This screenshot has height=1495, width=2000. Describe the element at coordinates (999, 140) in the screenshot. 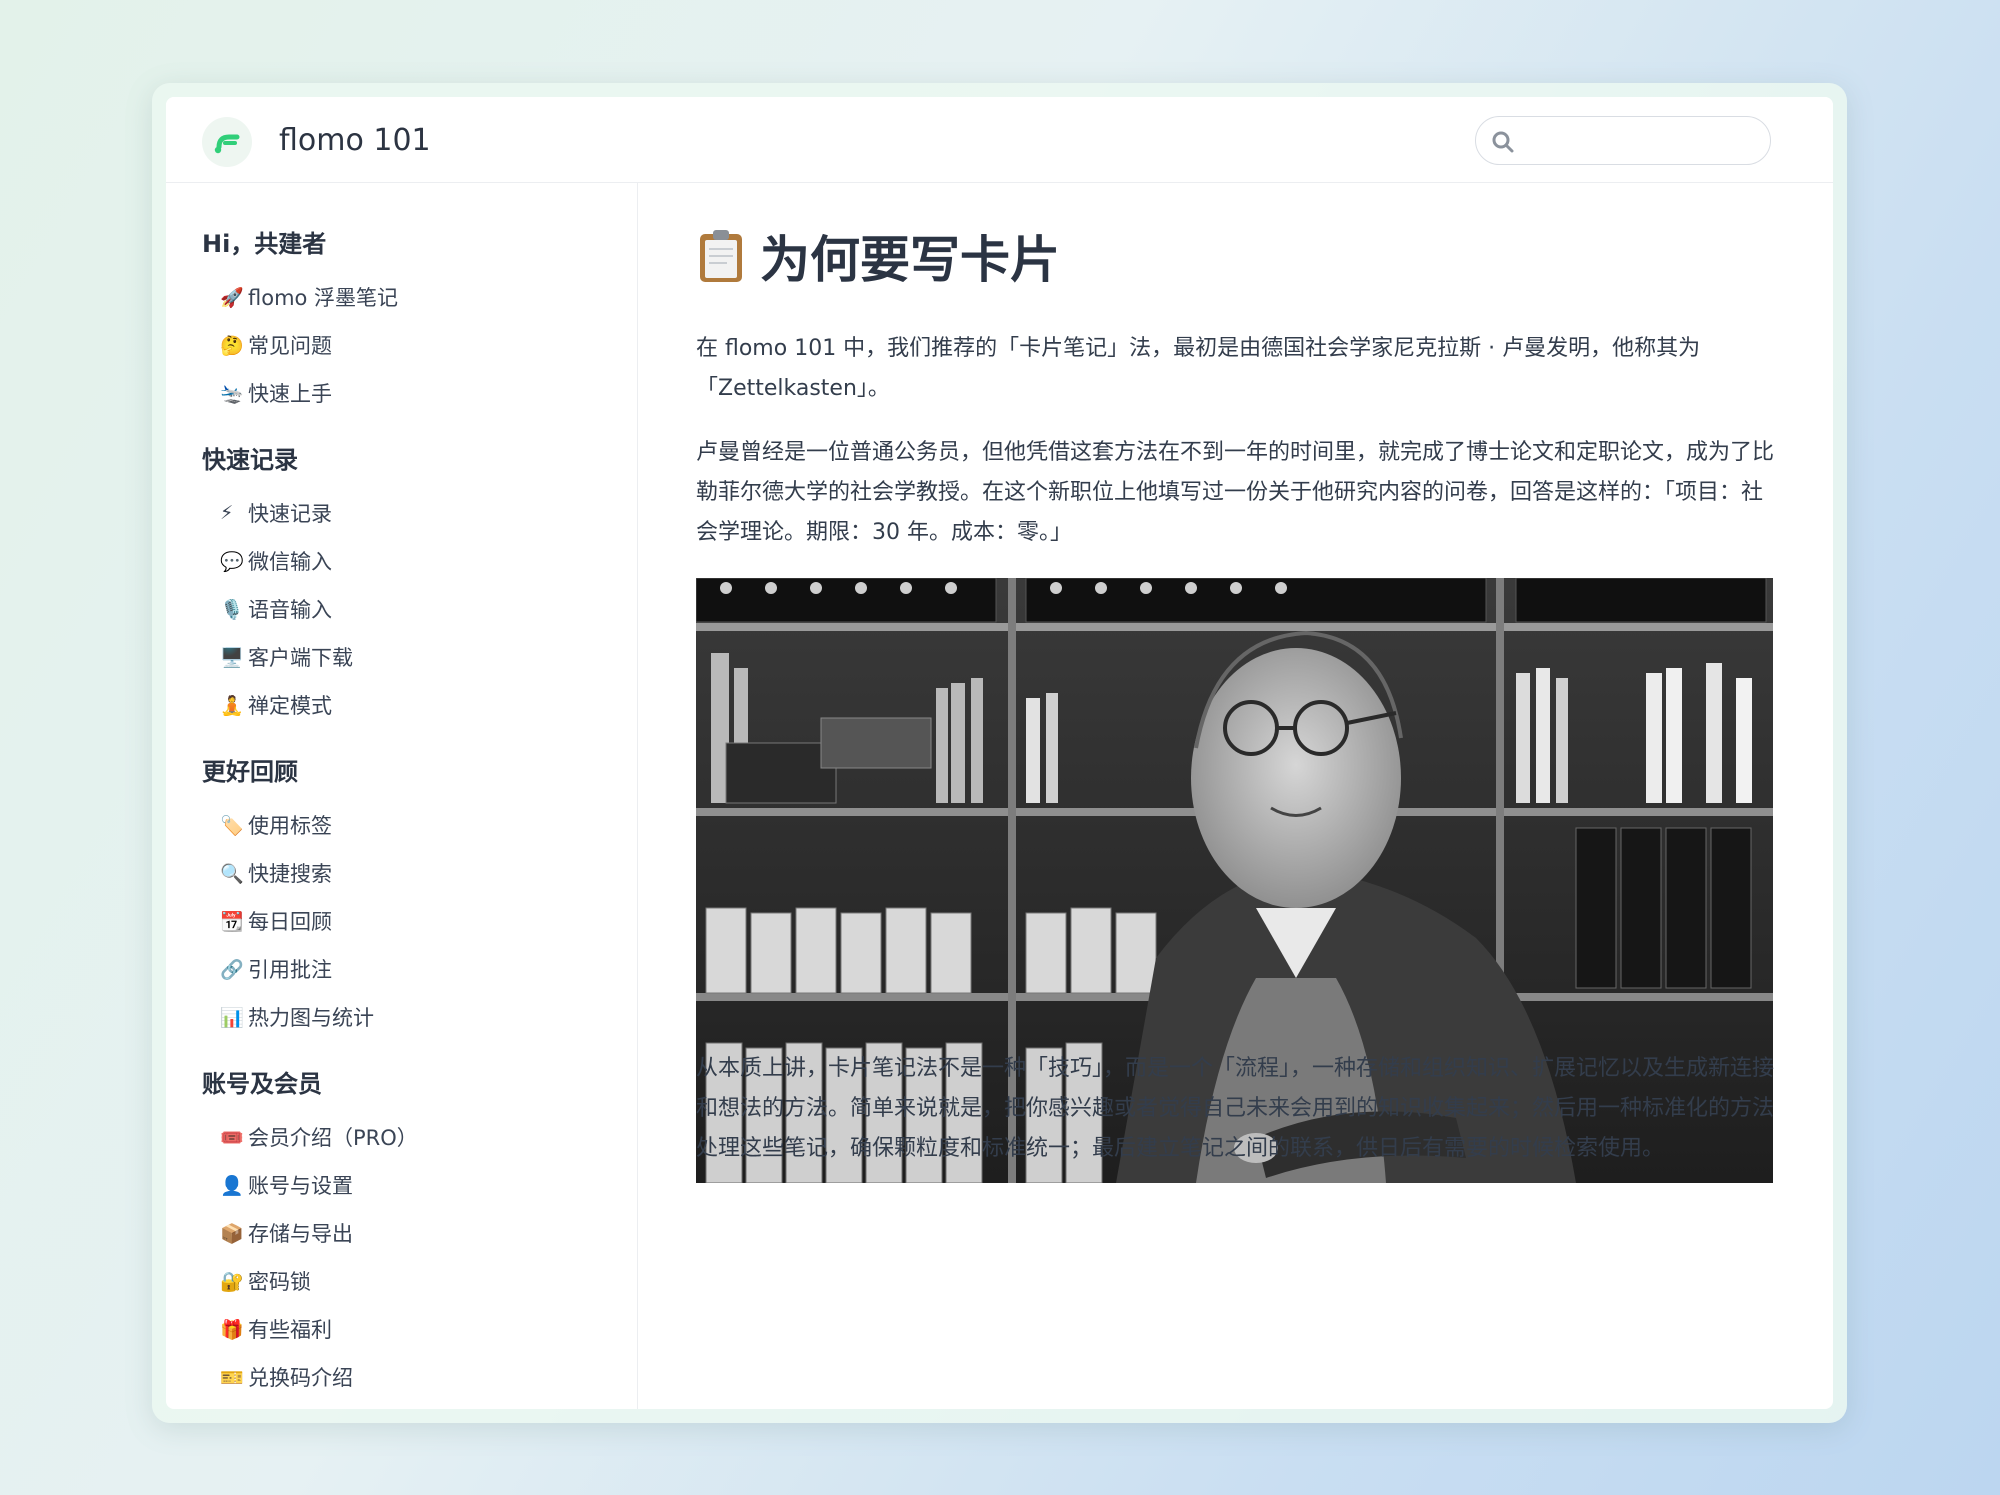

I see `top-bar: flomo 101` at that location.